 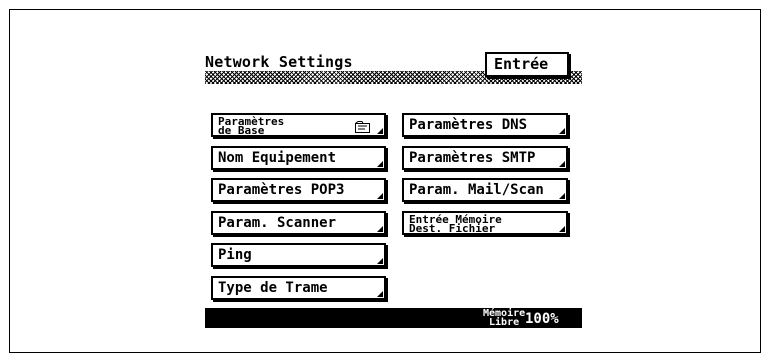 I want to click on free-memory-label-line2: Libre, so click(x=504, y=322).